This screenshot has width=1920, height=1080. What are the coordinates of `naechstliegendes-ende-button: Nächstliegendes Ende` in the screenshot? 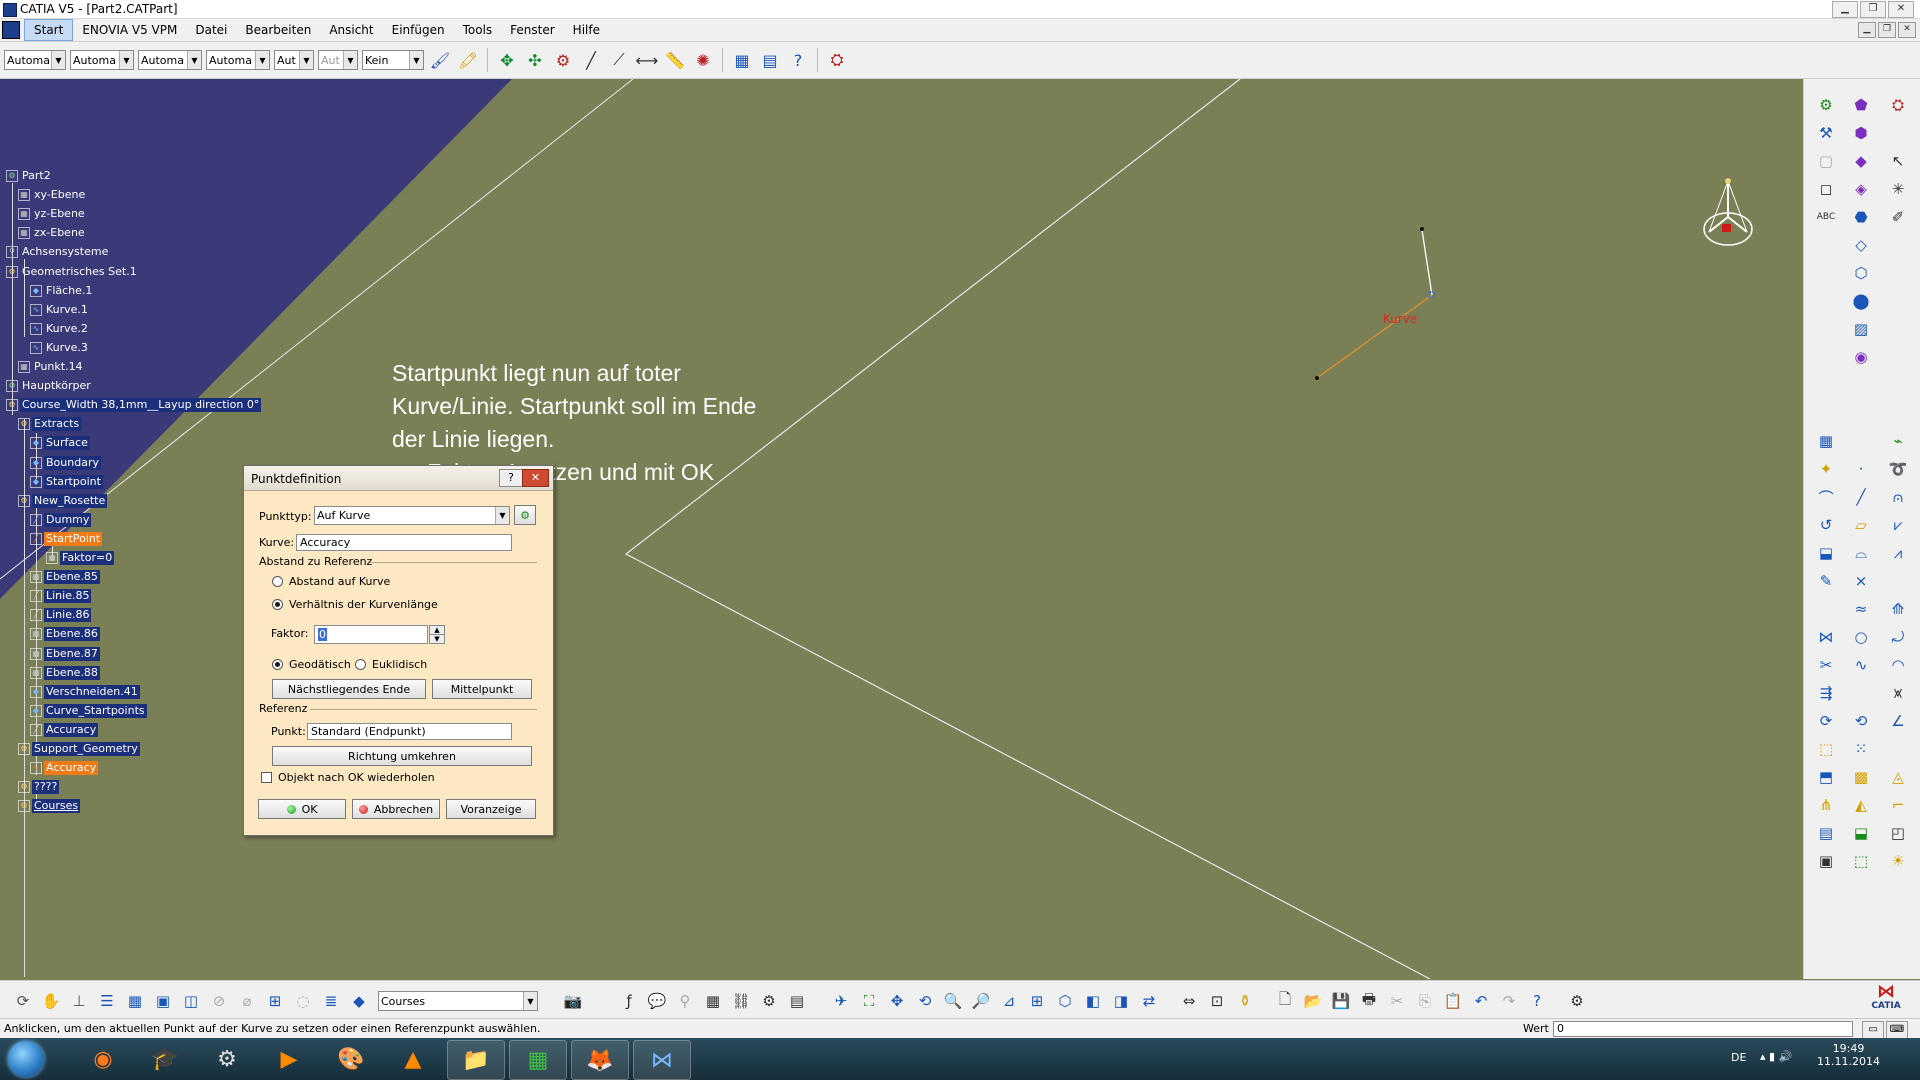 It's located at (349, 689).